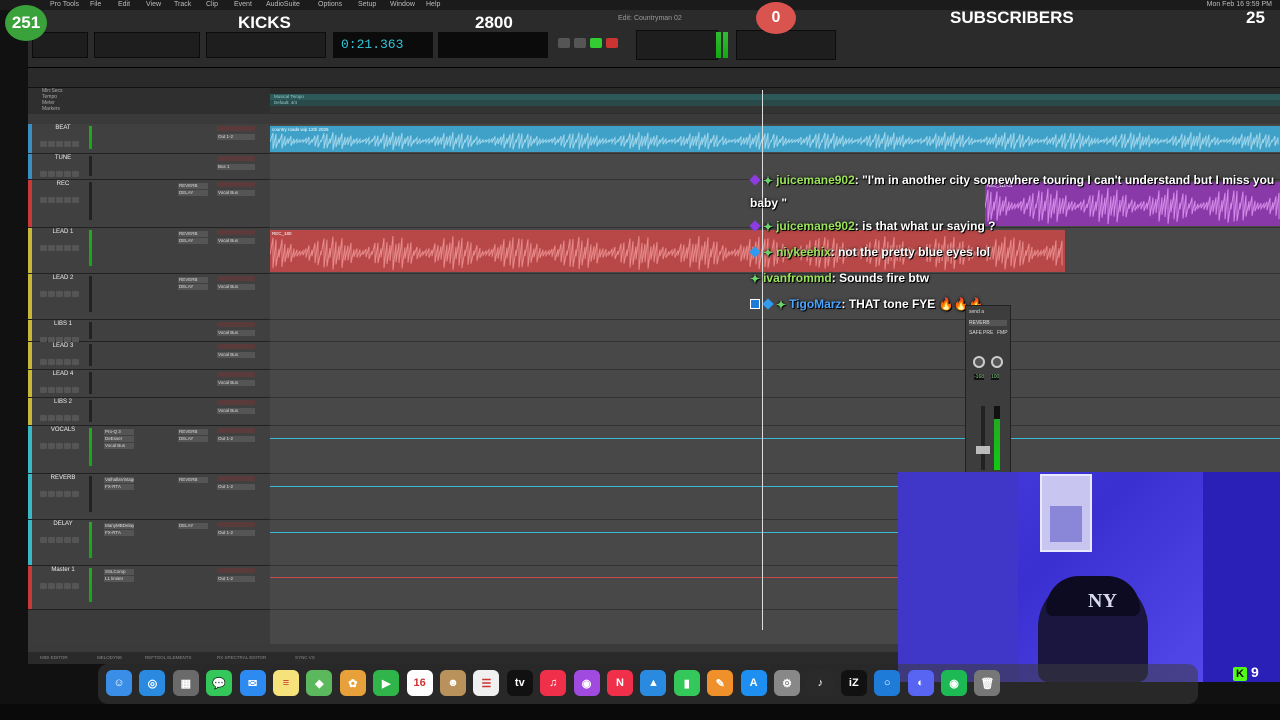 The width and height of the screenshot is (1280, 720). Describe the element at coordinates (997, 362) in the screenshot. I see `pan-knob-right` at that location.